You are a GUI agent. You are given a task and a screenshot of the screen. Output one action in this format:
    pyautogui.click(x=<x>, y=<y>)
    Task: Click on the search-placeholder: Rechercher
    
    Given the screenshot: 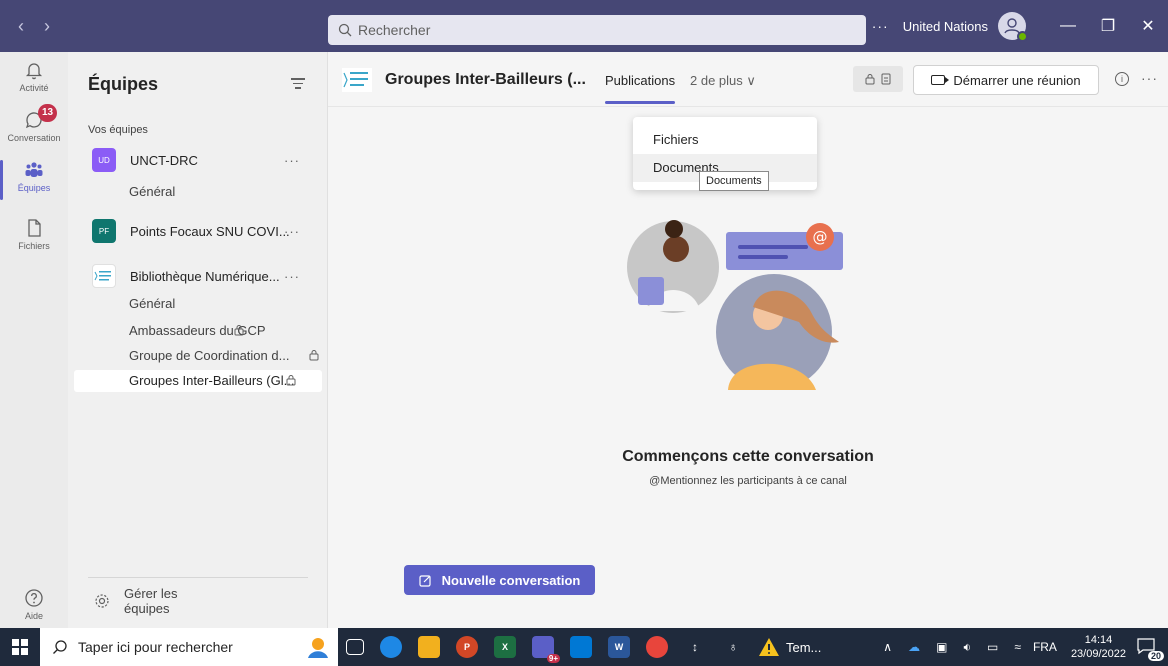 What is the action you would take?
    pyautogui.click(x=394, y=30)
    